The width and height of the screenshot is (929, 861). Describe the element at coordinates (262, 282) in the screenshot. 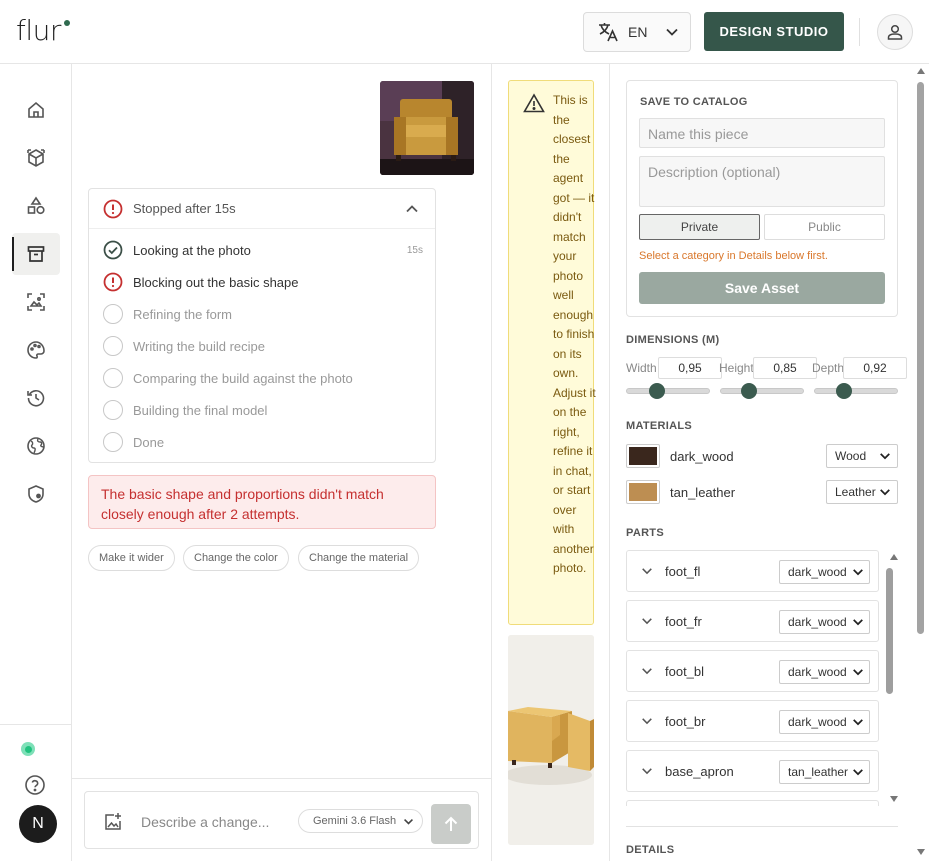

I see `progress-step: Blocking out the basic shape` at that location.